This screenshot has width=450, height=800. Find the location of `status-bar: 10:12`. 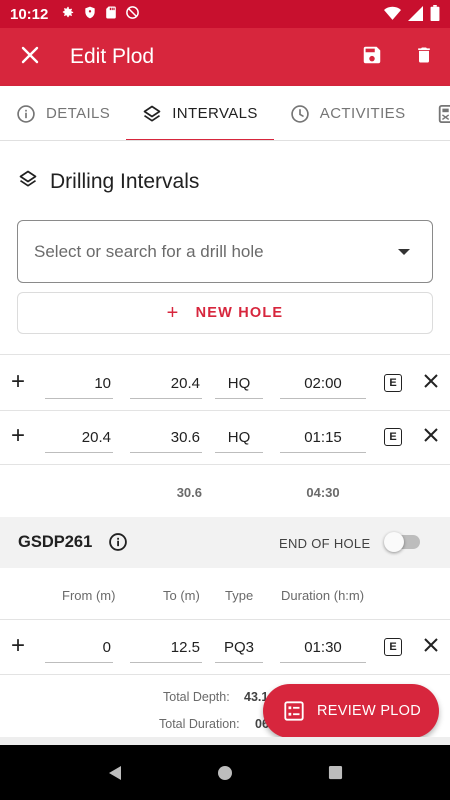

status-bar: 10:12 is located at coordinates (225, 14).